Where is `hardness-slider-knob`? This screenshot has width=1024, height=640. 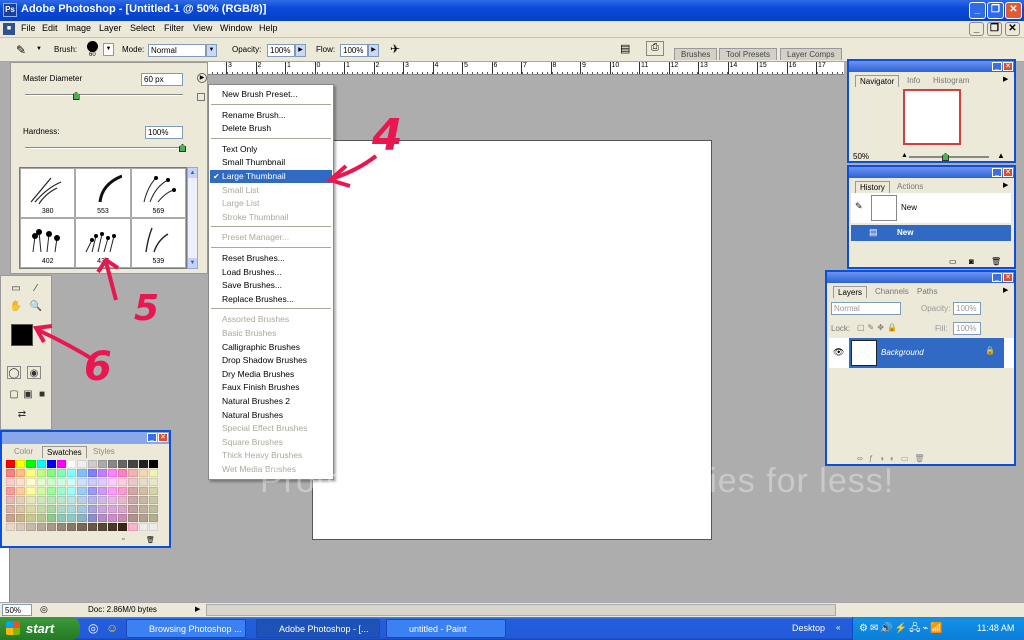 hardness-slider-knob is located at coordinates (182, 148).